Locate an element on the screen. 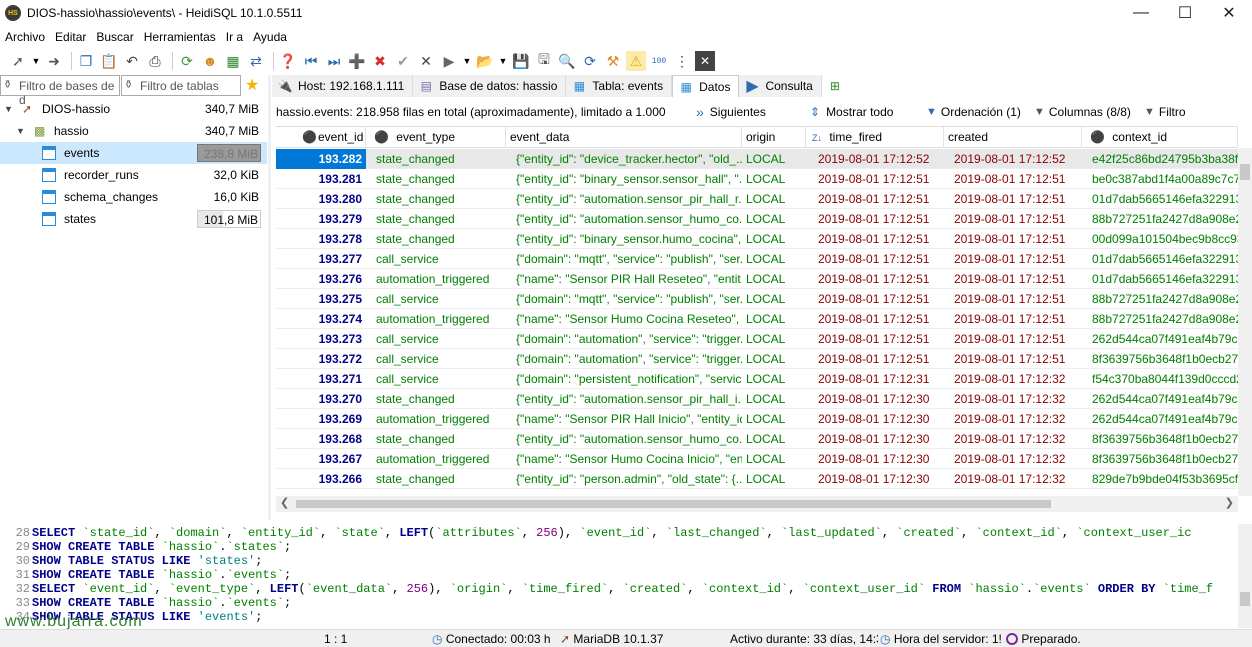 This screenshot has width=1252, height=647. context-id-cell: 8f3639756b3648f1b0ecb271 is located at coordinates (1160, 359).